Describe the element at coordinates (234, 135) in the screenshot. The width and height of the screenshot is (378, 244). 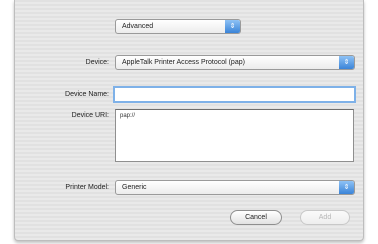
I see `device-uri-field: pap://` at that location.